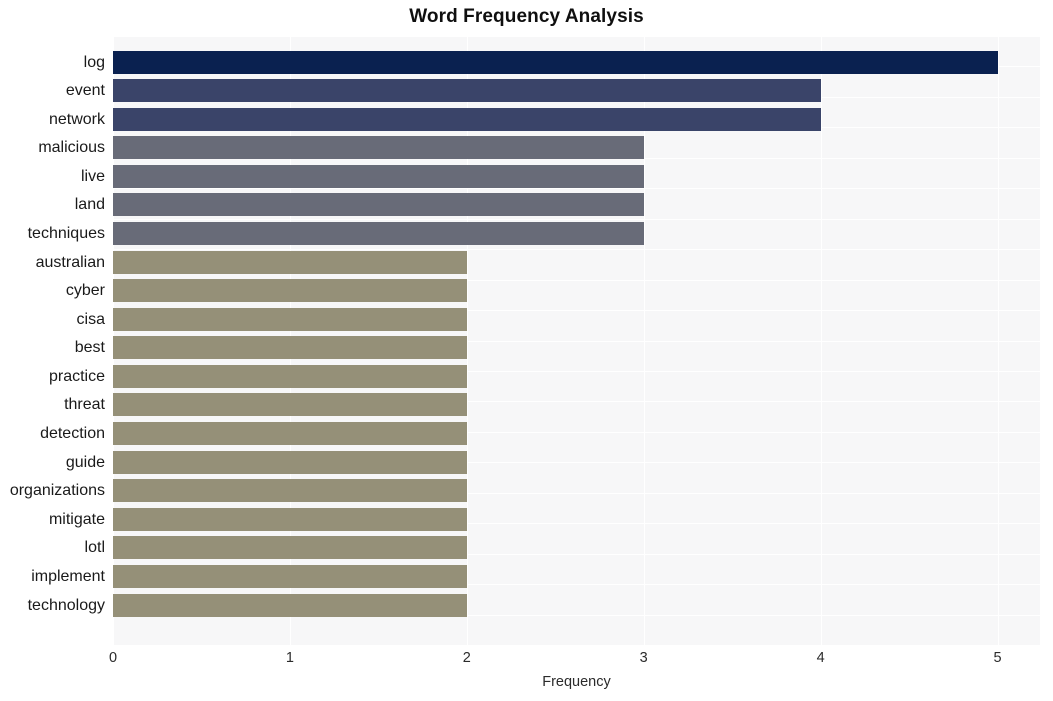 This screenshot has width=1053, height=701. What do you see at coordinates (290, 347) in the screenshot?
I see `bar-best` at bounding box center [290, 347].